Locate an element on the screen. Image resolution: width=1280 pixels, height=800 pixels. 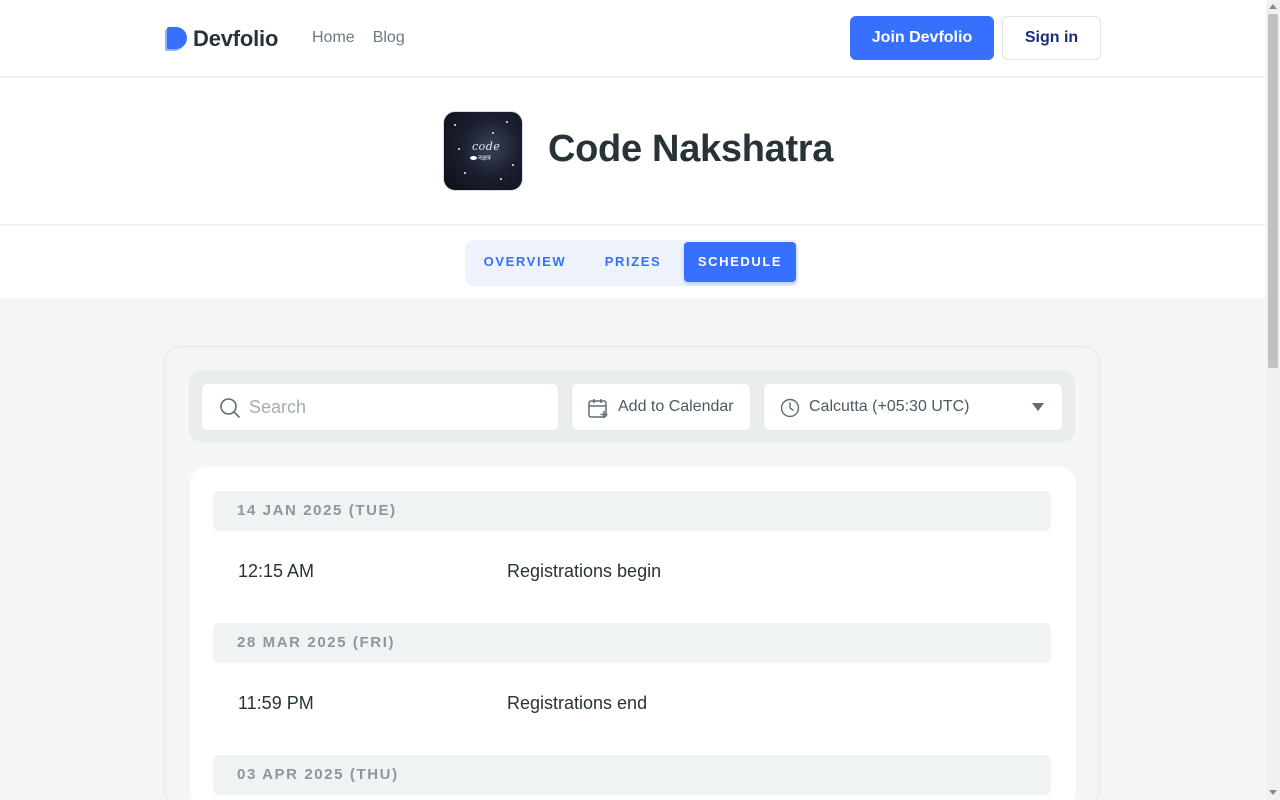
tab-prizes: PRIZES is located at coordinates (633, 262).